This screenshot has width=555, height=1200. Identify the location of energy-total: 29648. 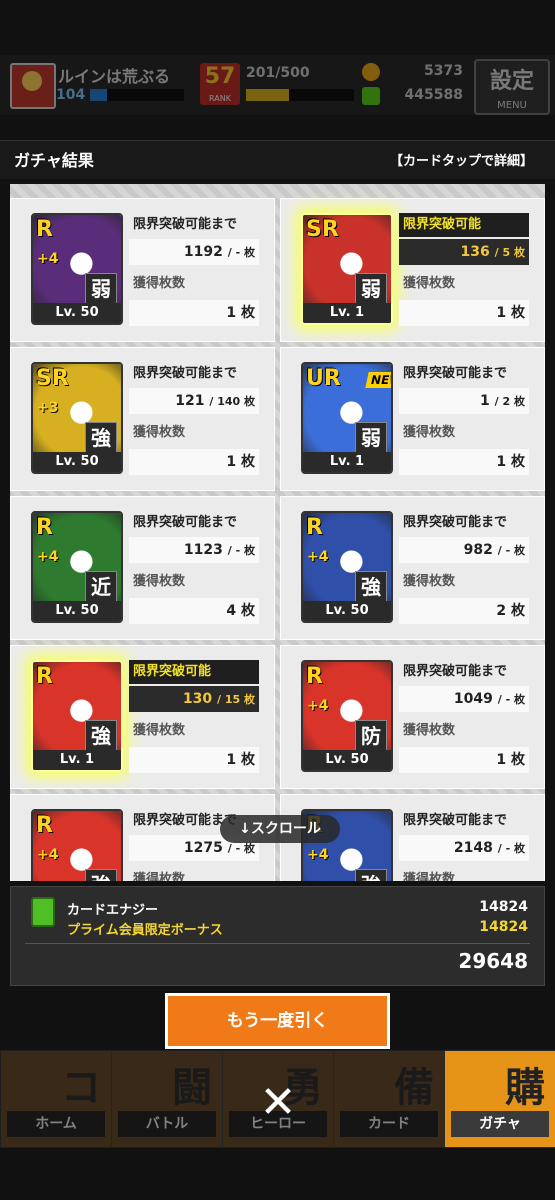
(493, 961).